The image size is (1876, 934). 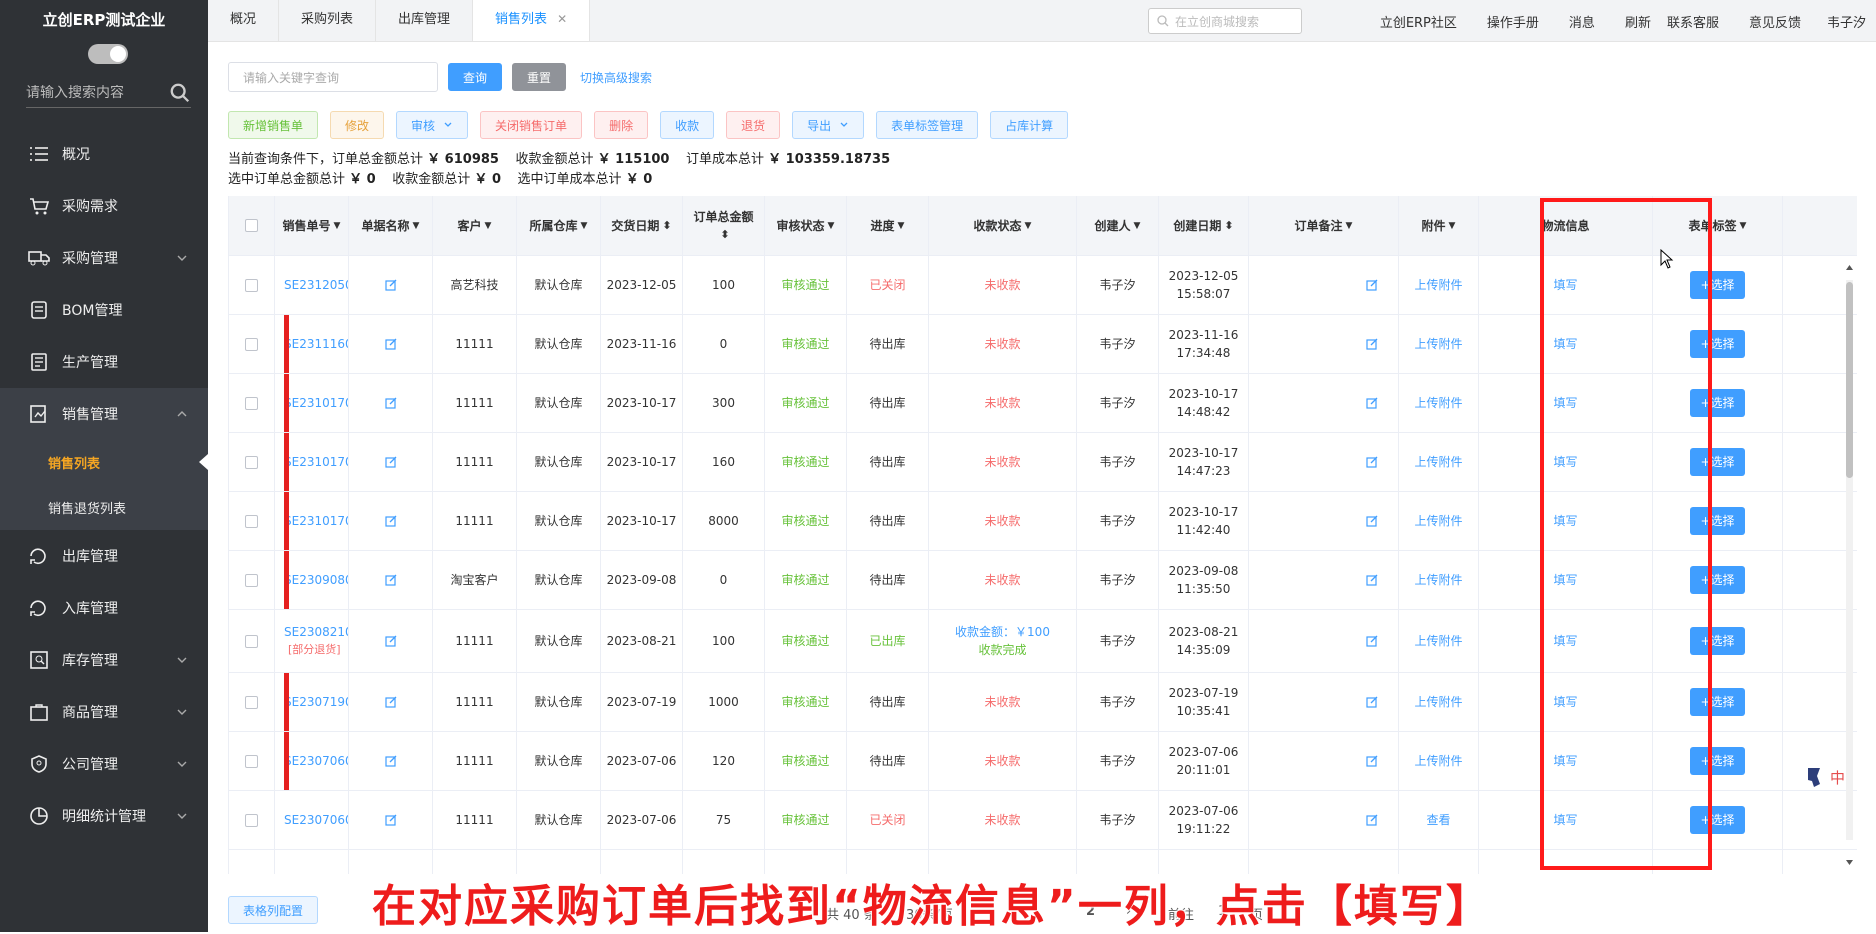 What do you see at coordinates (91, 92) in the screenshot?
I see `sidebar-search-input` at bounding box center [91, 92].